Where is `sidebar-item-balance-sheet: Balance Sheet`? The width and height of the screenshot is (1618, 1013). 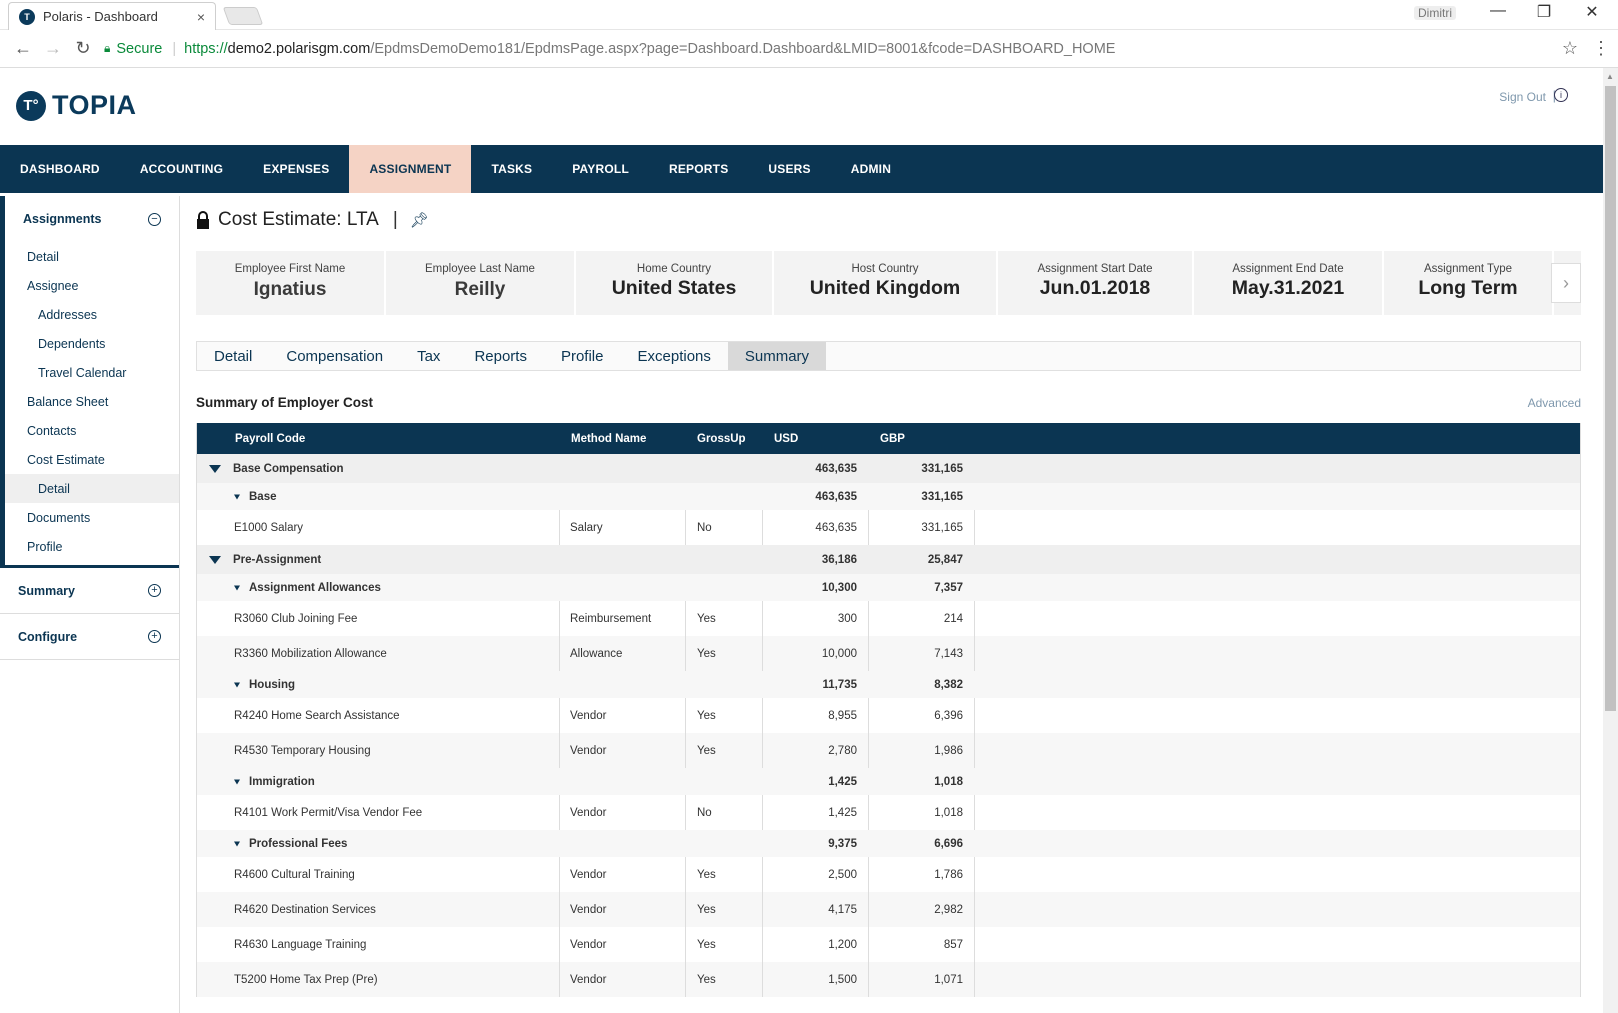
sidebar-item-balance-sheet: Balance Sheet is located at coordinates (92, 401).